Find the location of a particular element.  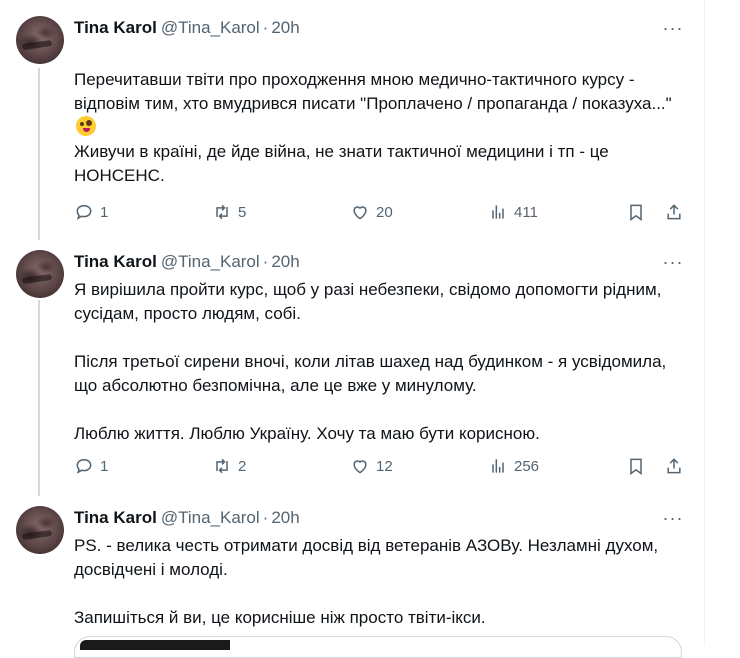

views-count: 411 is located at coordinates (526, 212).